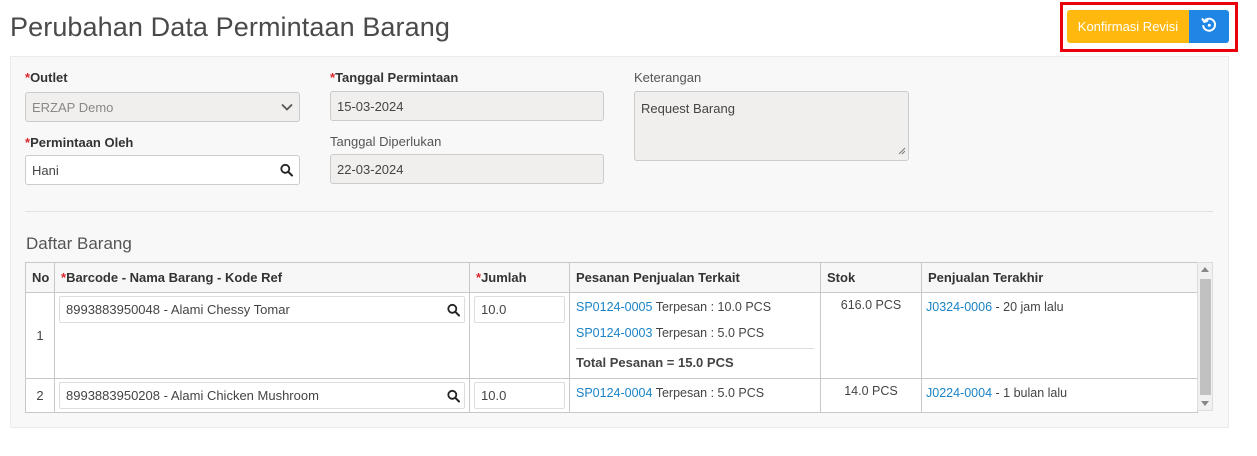 This screenshot has width=1257, height=456. Describe the element at coordinates (519, 277) in the screenshot. I see `col-qty: *Jumlah` at that location.